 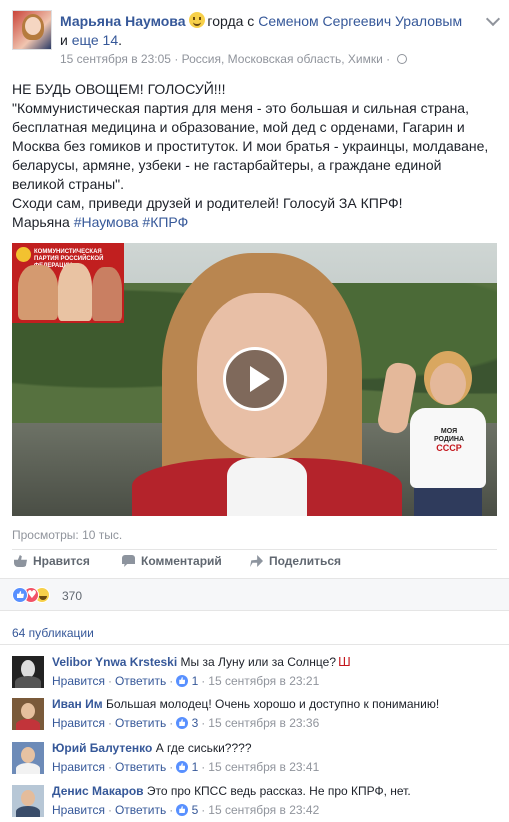 What do you see at coordinates (131, 222) in the screenshot?
I see `hashtags-link: #Наумова #КПРФ` at bounding box center [131, 222].